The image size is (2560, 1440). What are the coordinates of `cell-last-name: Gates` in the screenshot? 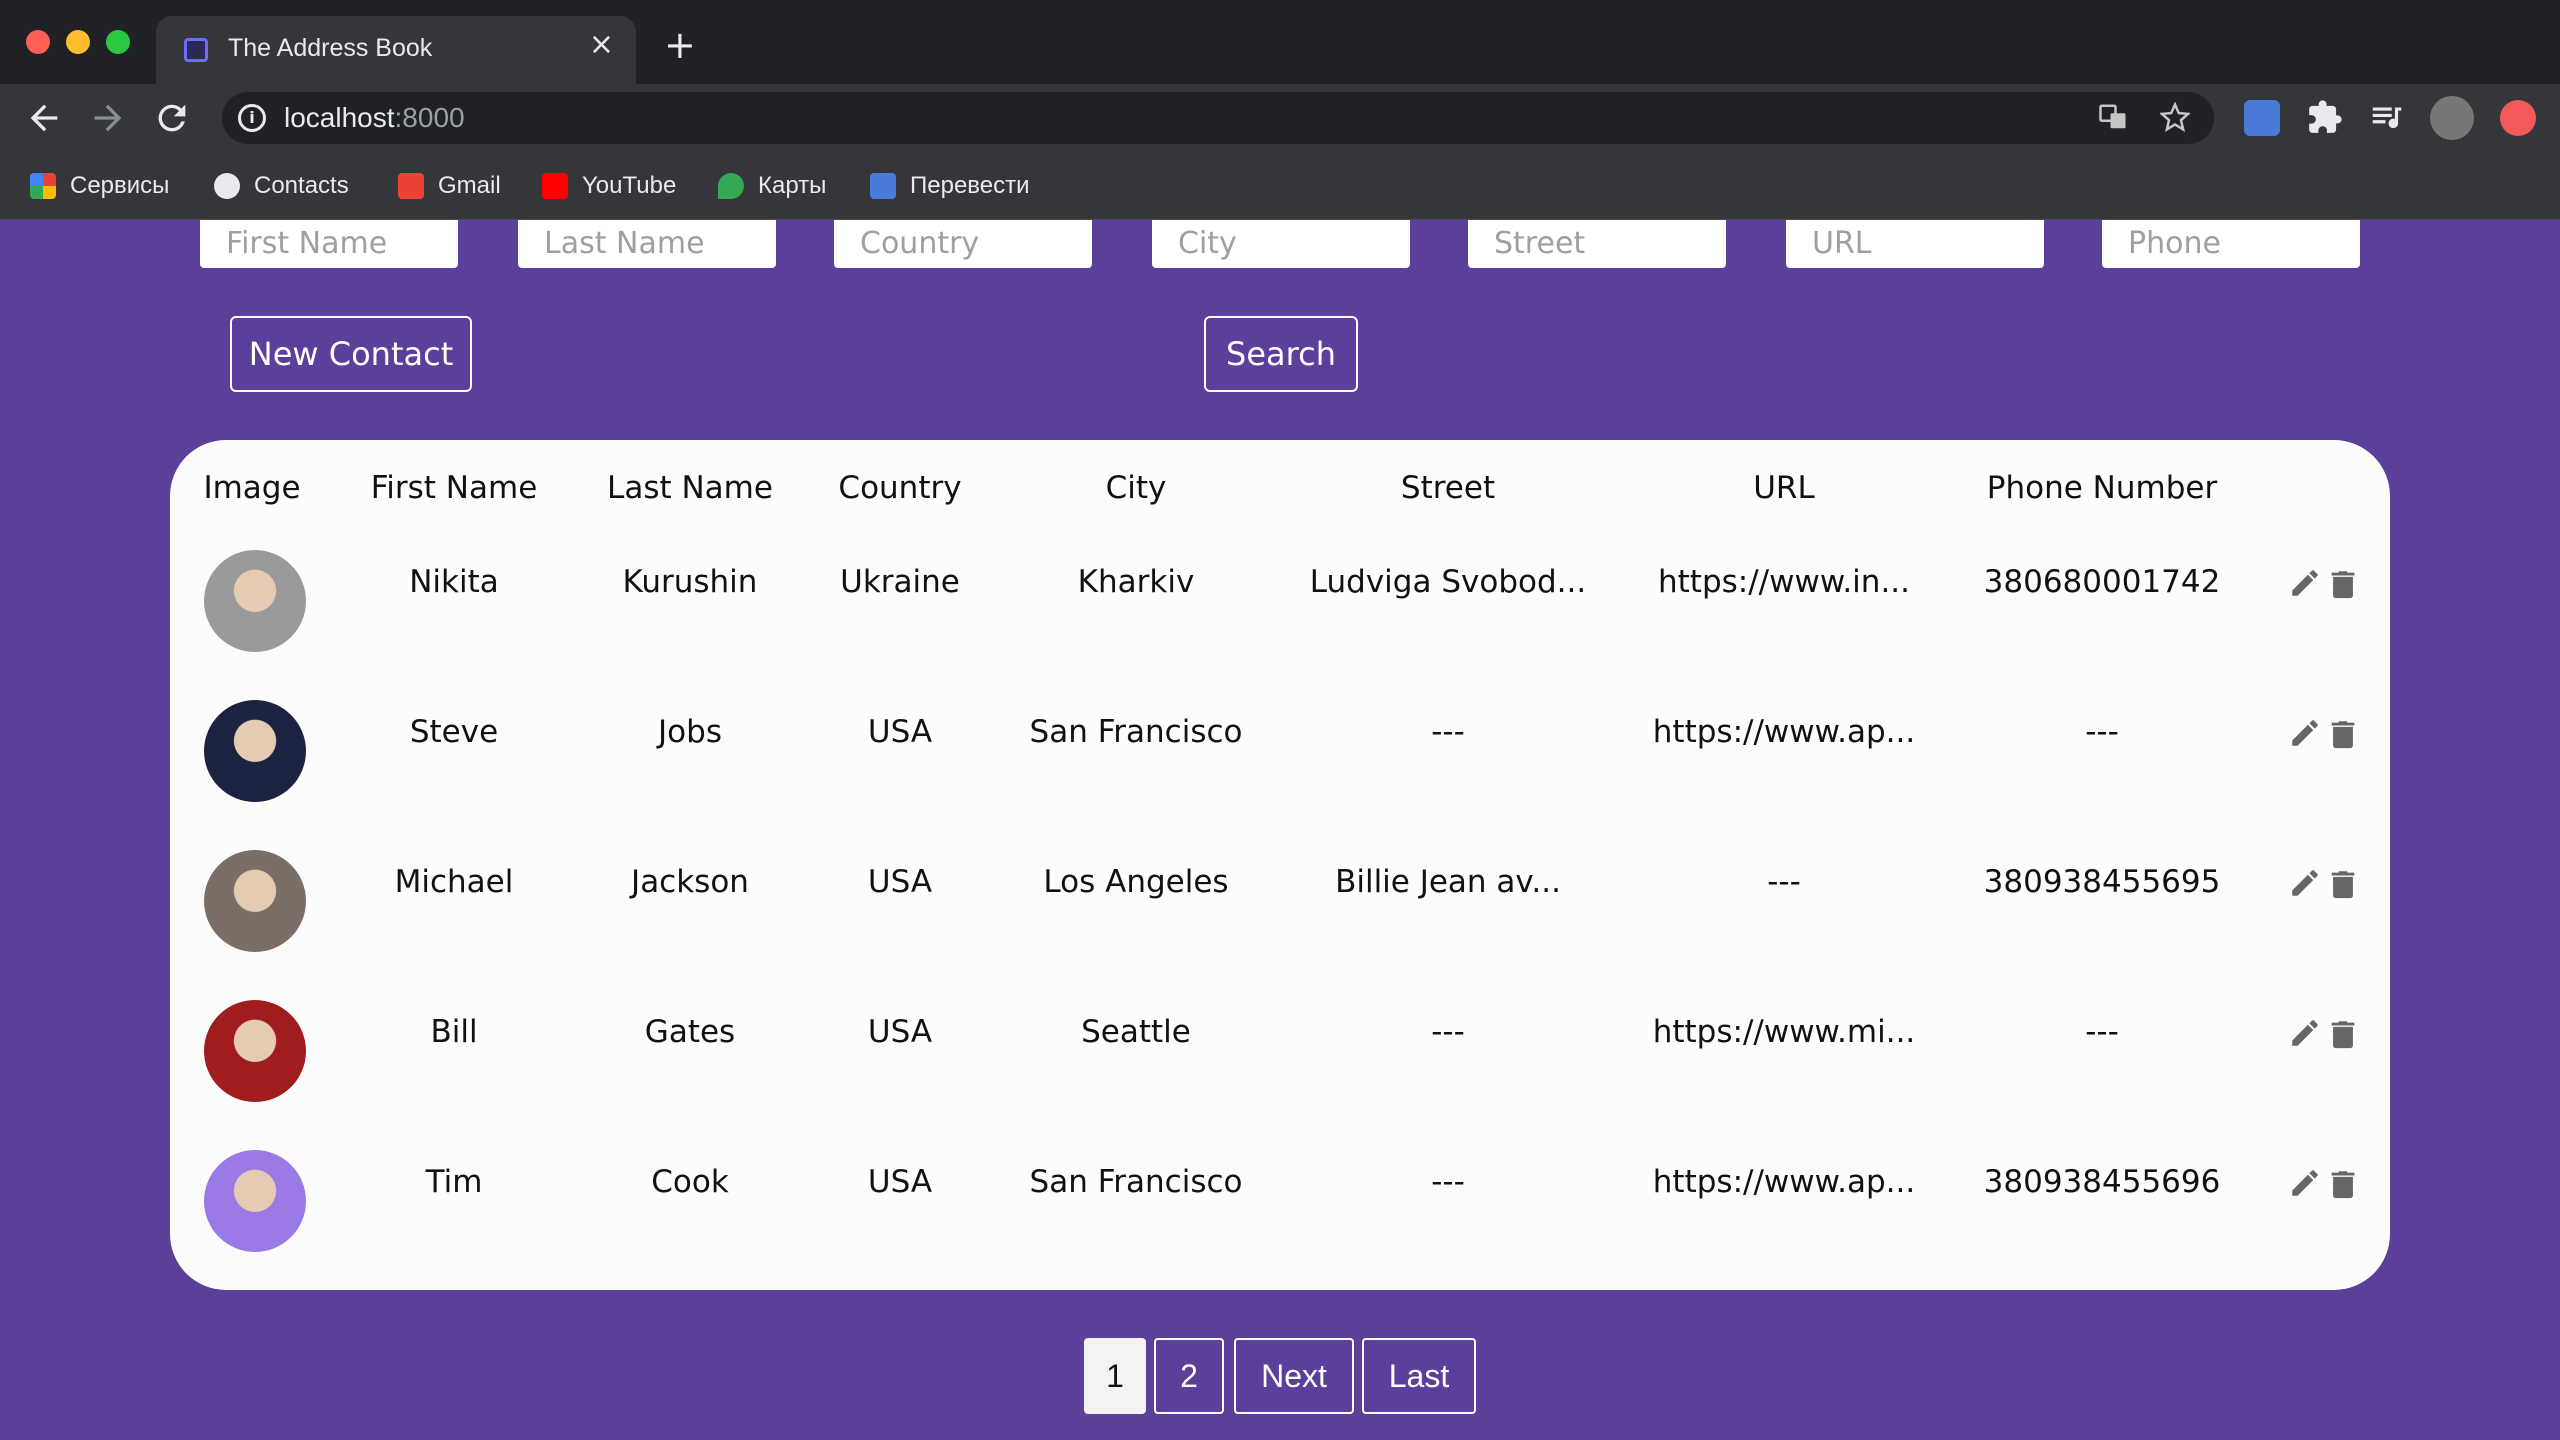 It's located at (690, 1032).